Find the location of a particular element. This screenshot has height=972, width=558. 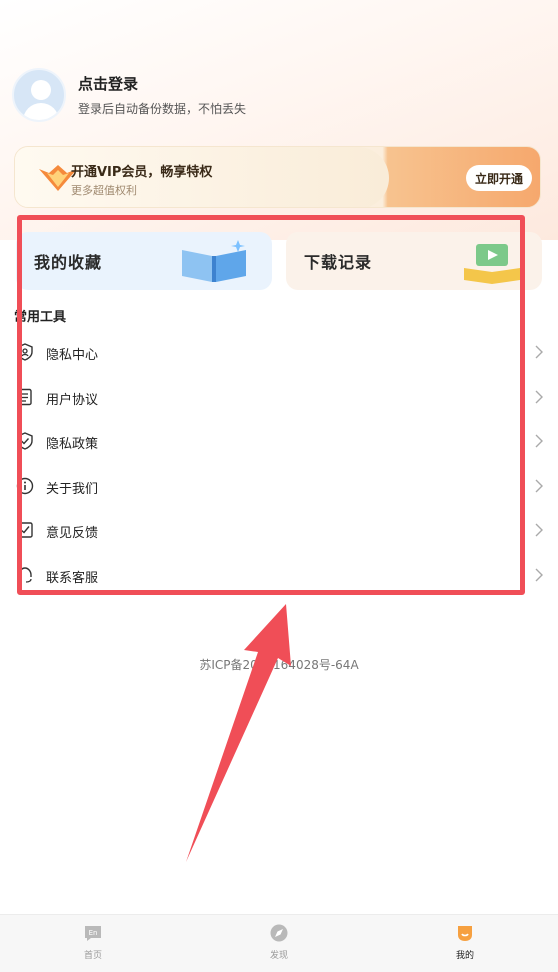

profile-tab-icon is located at coordinates (465, 933).